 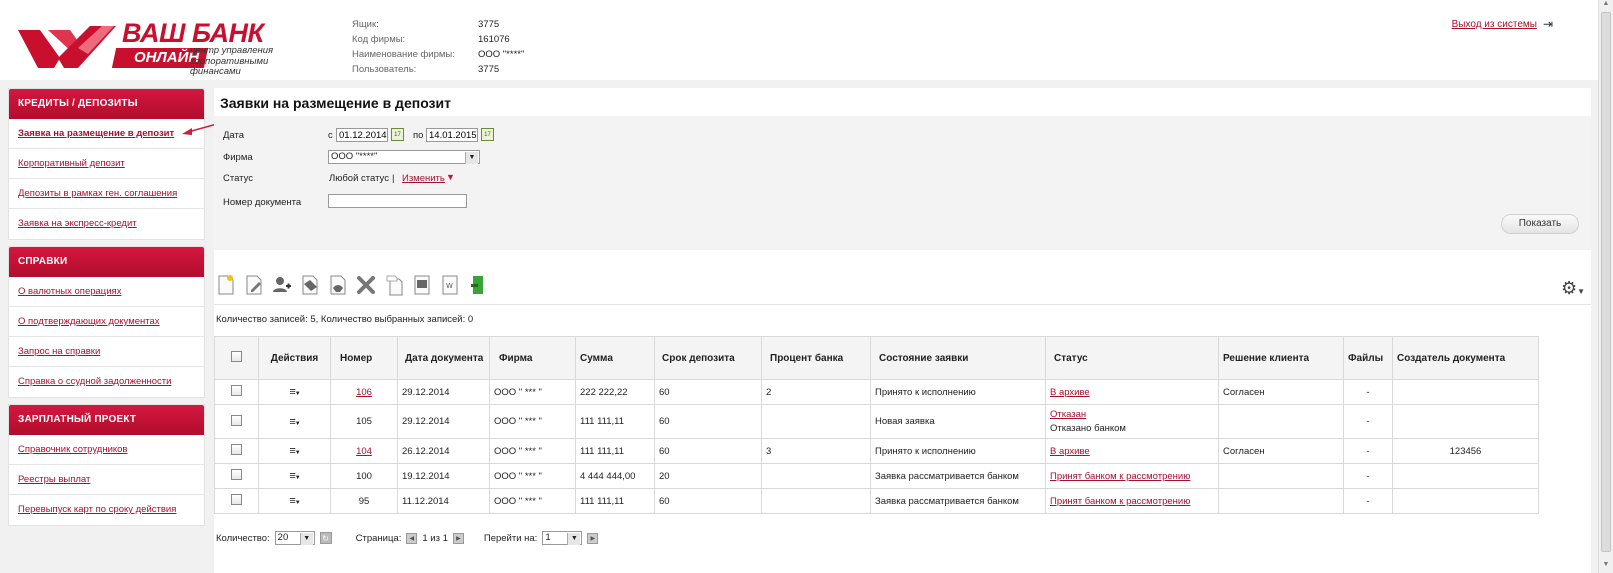 I want to click on col-header-decision: Решение клиента, so click(x=1281, y=358).